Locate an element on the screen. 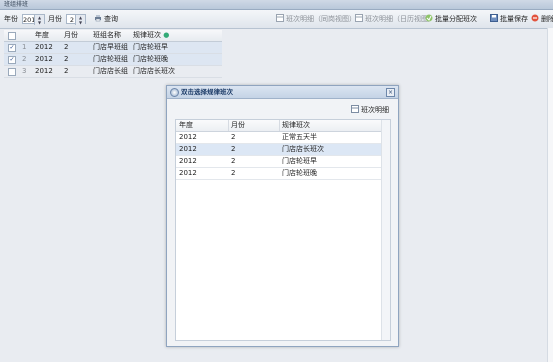 The height and width of the screenshot is (362, 553). year-spinner: 2012 ▲ ▼ is located at coordinates (33, 19).